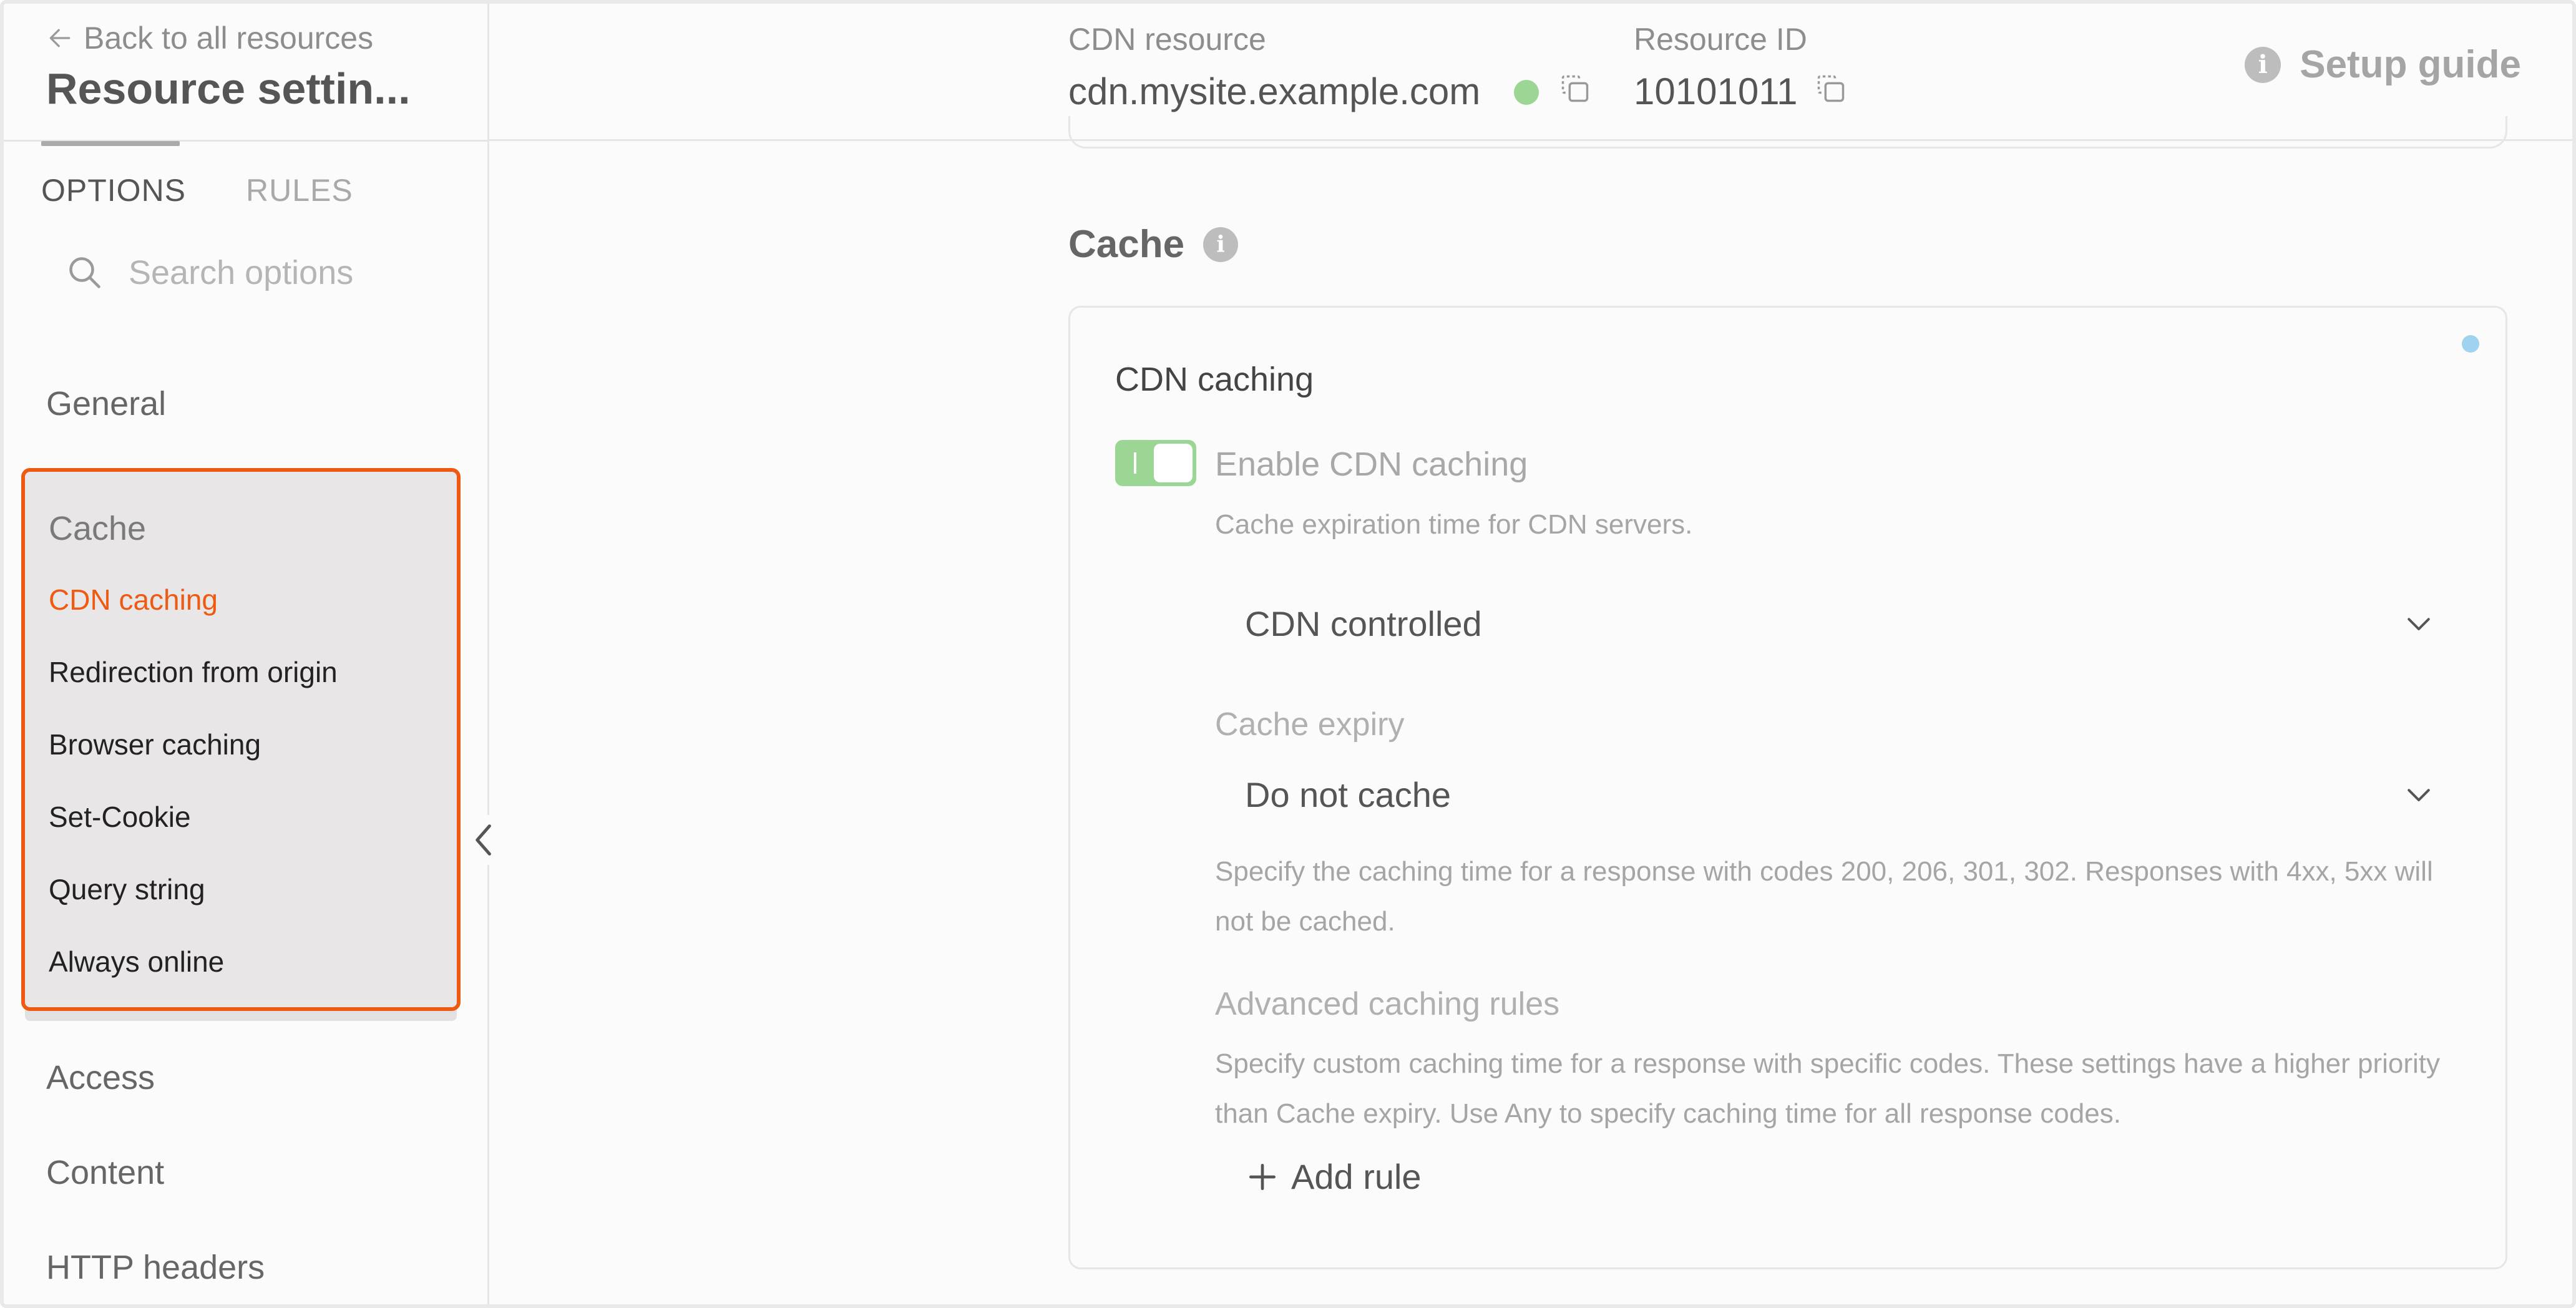 This screenshot has height=1308, width=2576. What do you see at coordinates (60, 38) in the screenshot?
I see `arrow-left-icon` at bounding box center [60, 38].